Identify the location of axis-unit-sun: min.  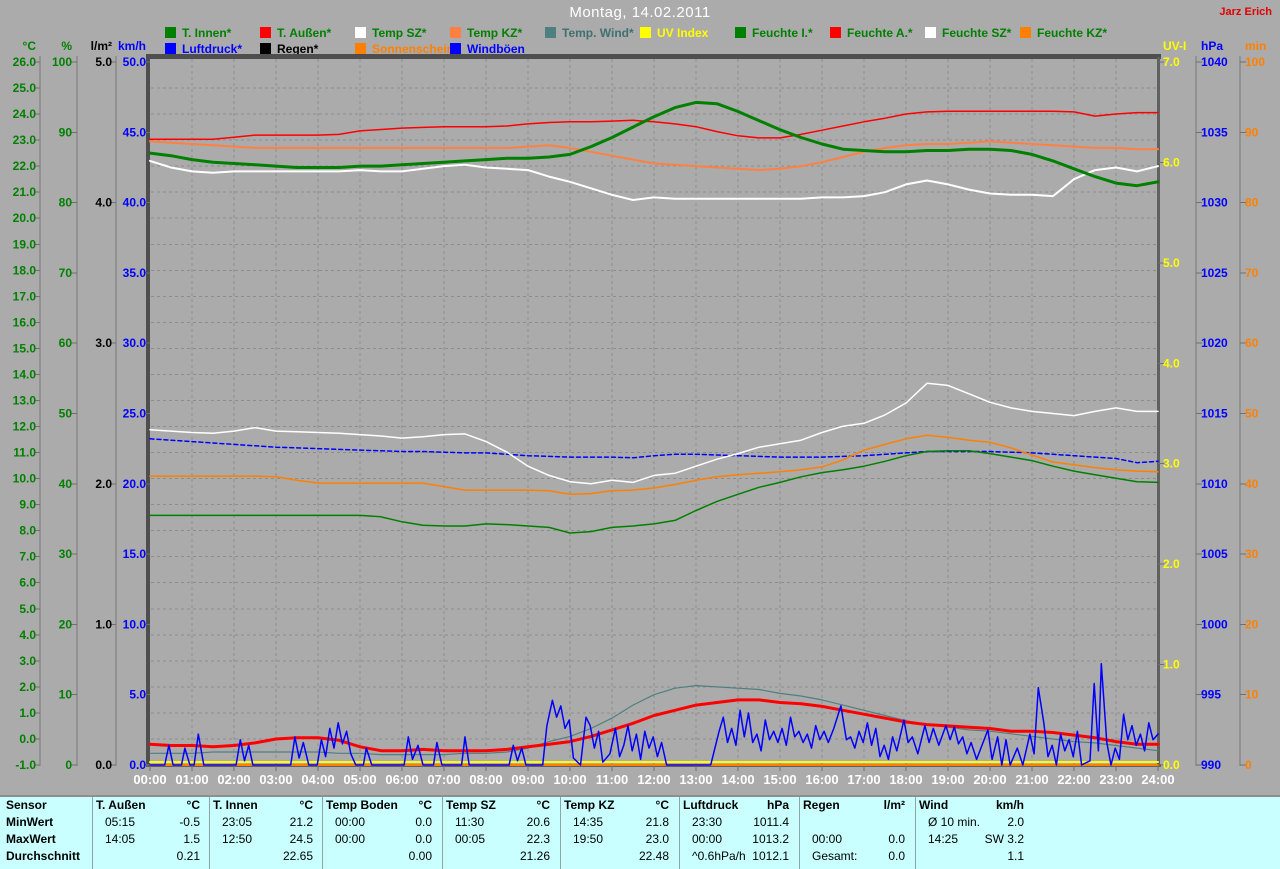
(1255, 46).